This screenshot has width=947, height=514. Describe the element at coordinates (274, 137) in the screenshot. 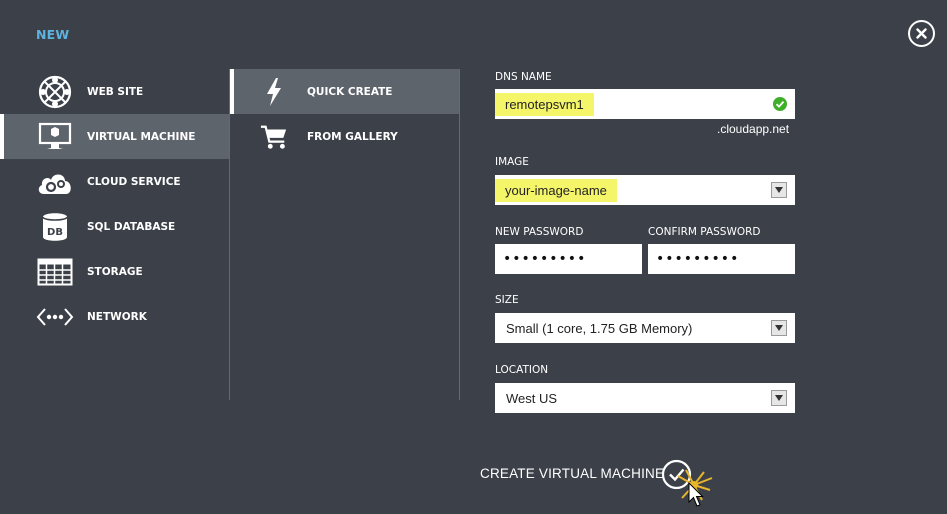

I see `cart-icon` at that location.